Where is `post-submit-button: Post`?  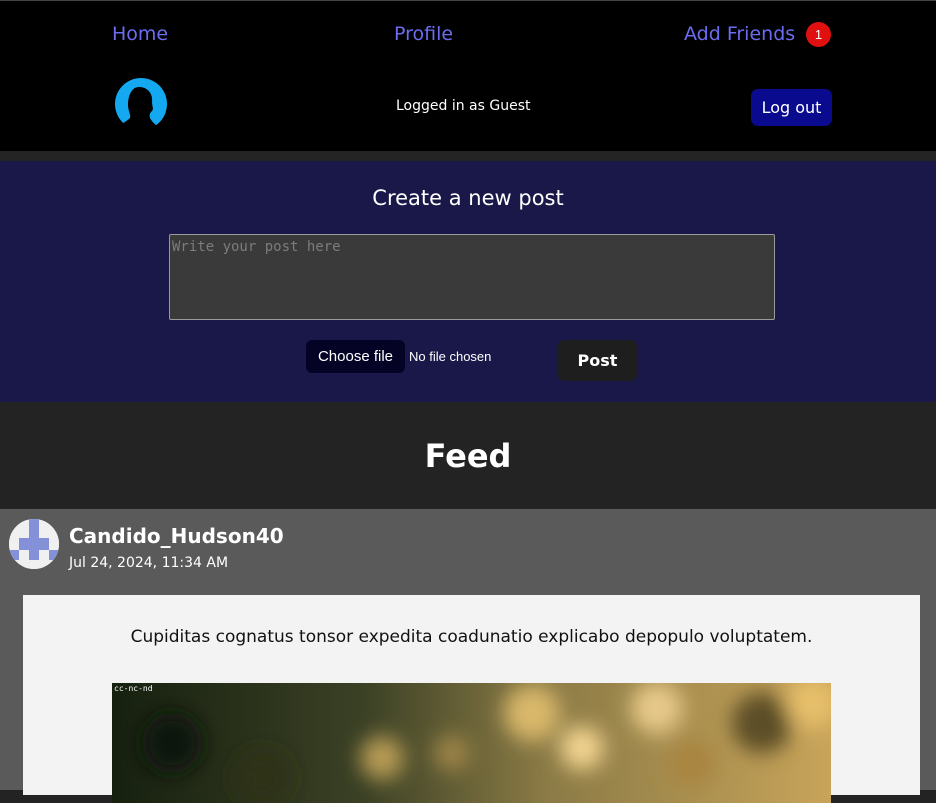
post-submit-button: Post is located at coordinates (597, 360).